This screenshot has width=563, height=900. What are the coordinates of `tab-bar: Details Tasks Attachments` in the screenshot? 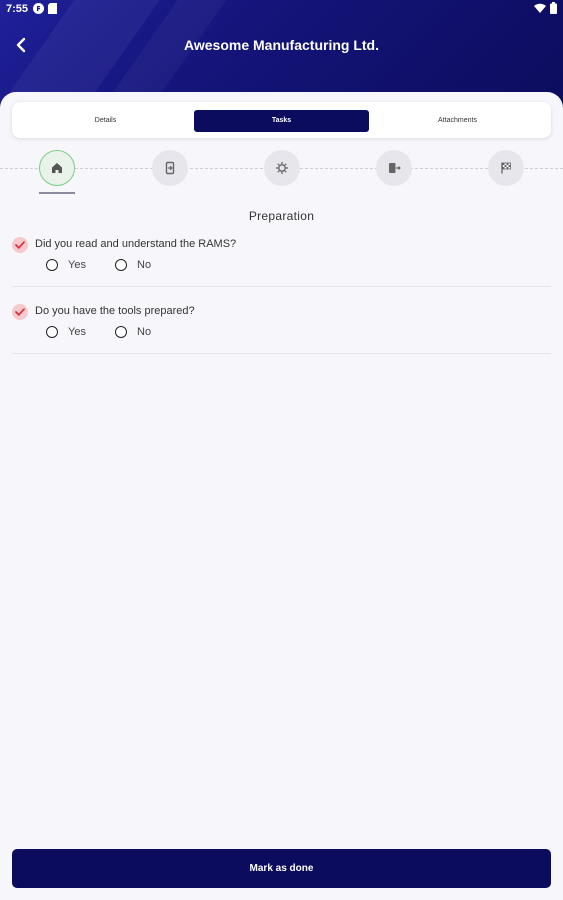 It's located at (281, 120).